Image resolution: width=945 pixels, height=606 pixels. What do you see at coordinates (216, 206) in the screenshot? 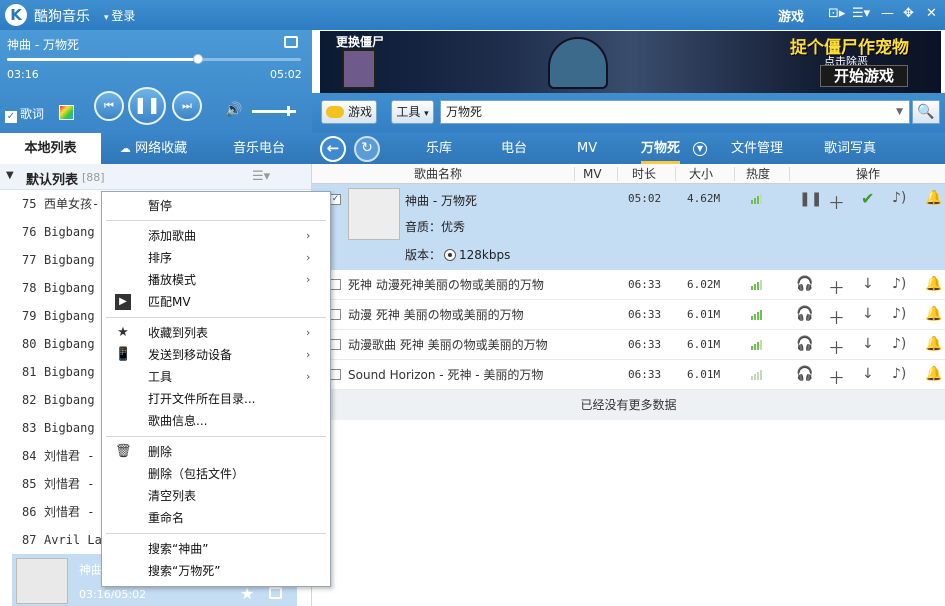
I see `menu-item-pause: 暂停` at bounding box center [216, 206].